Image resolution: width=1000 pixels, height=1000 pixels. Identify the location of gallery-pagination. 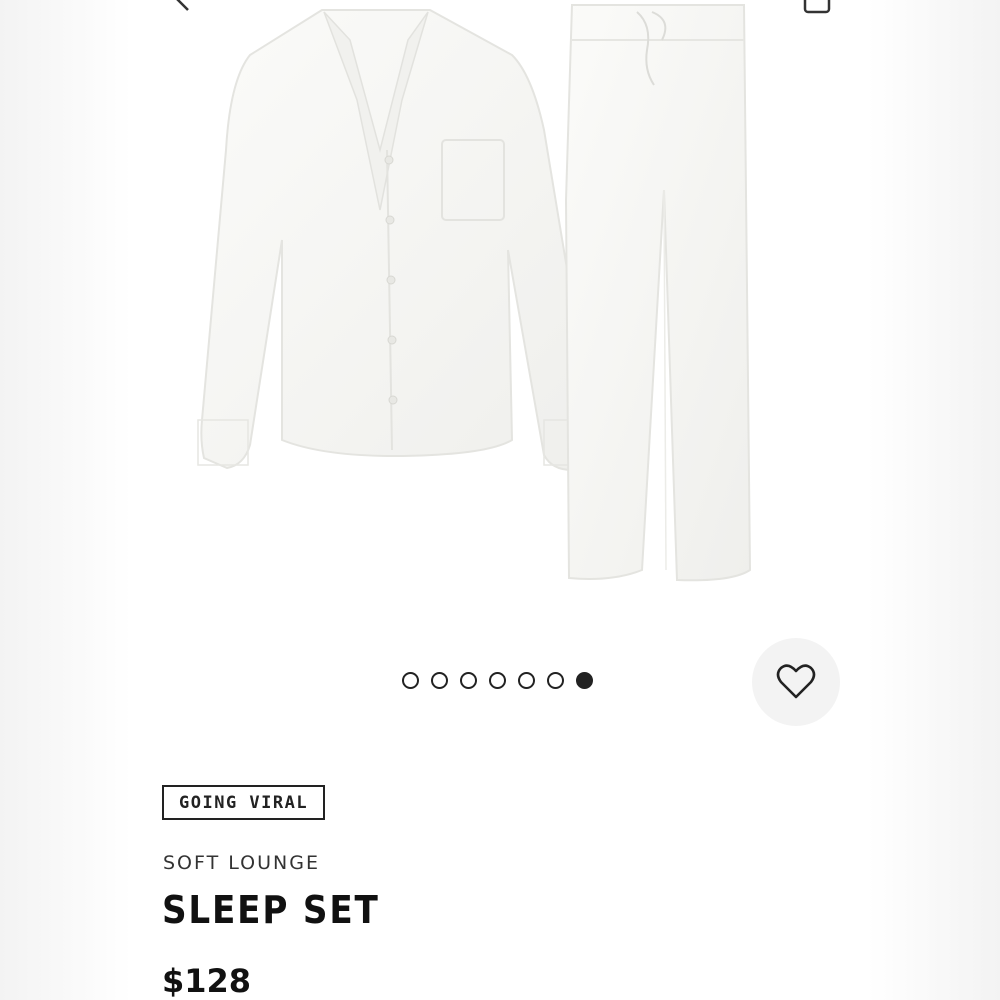
(497, 680).